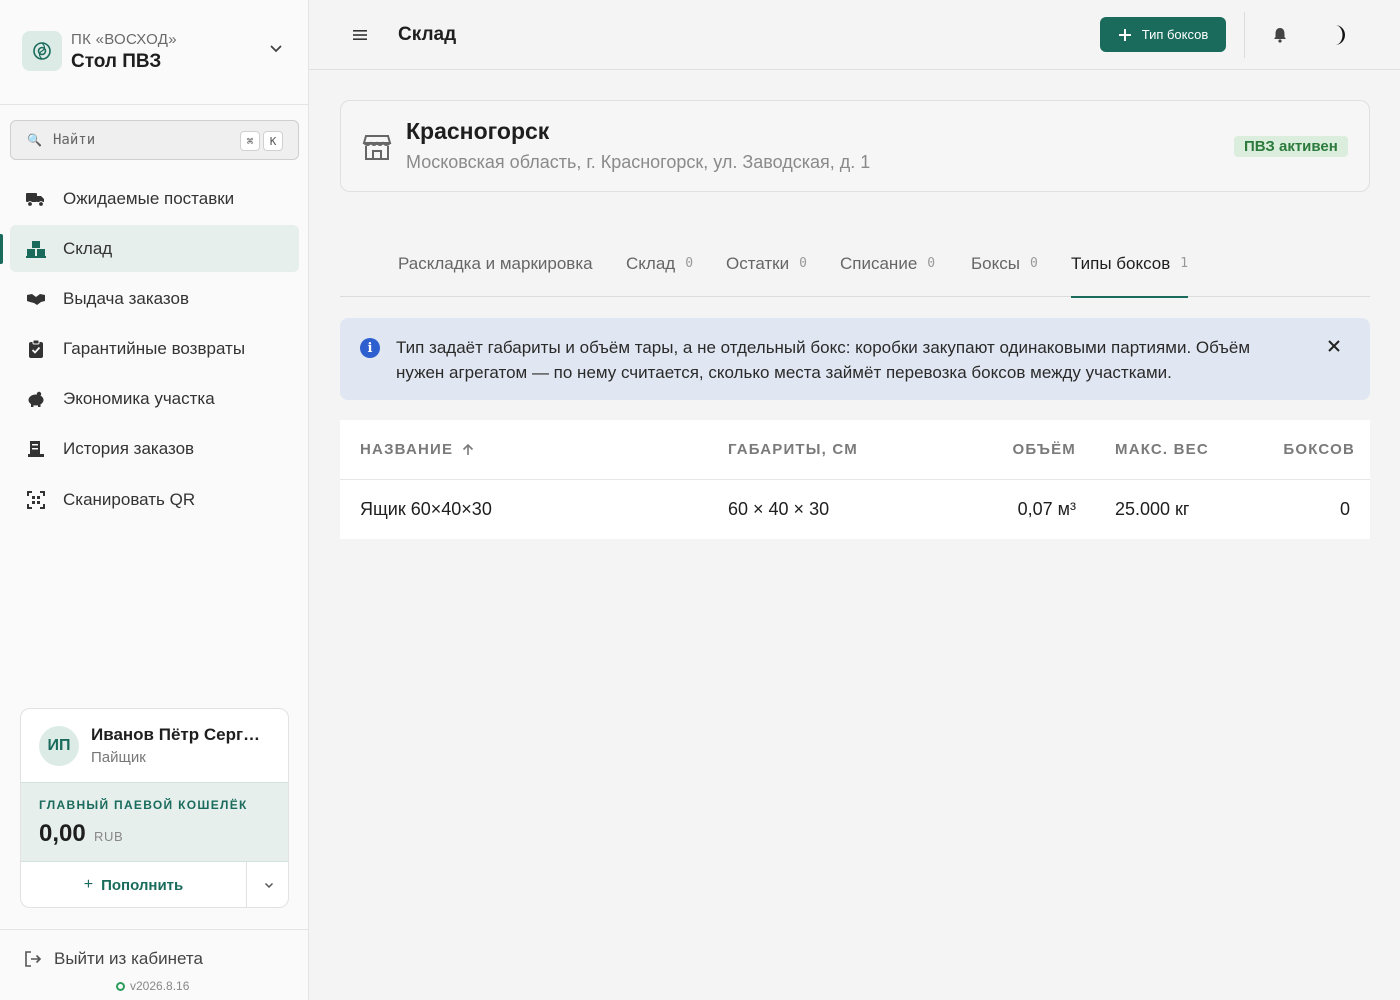  What do you see at coordinates (1344, 509) in the screenshot?
I see `cell-box-count: 0` at bounding box center [1344, 509].